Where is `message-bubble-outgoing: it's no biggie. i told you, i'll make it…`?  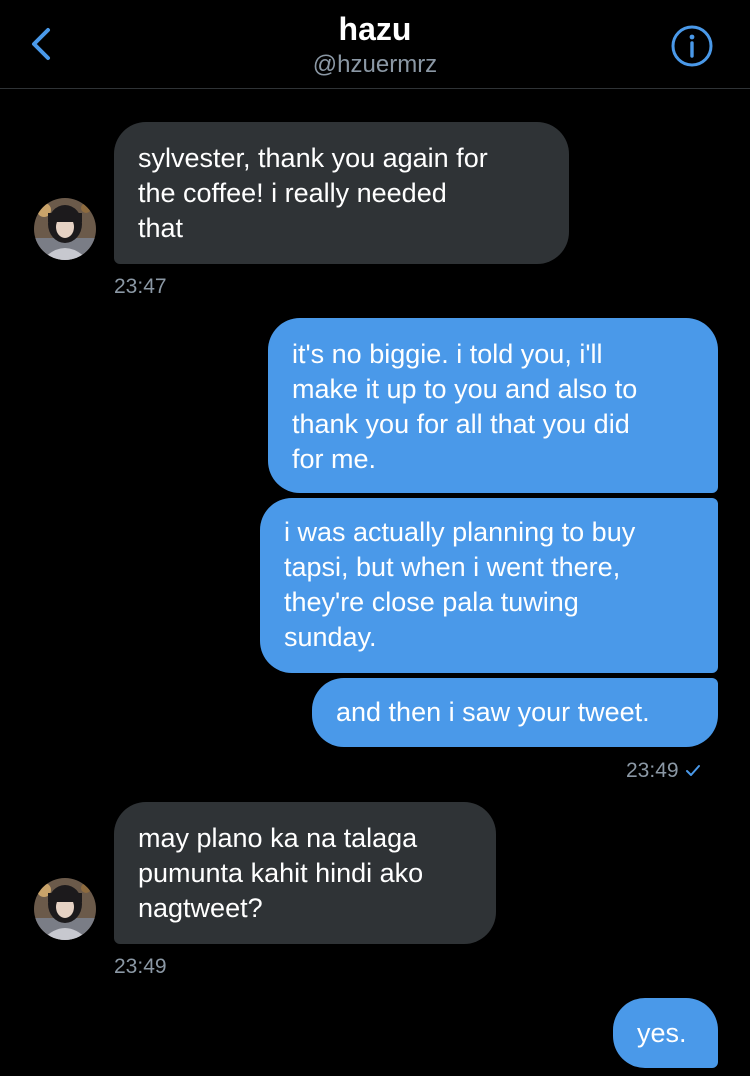
message-bubble-outgoing: it's no biggie. i told you, i'll make it… is located at coordinates (493, 405).